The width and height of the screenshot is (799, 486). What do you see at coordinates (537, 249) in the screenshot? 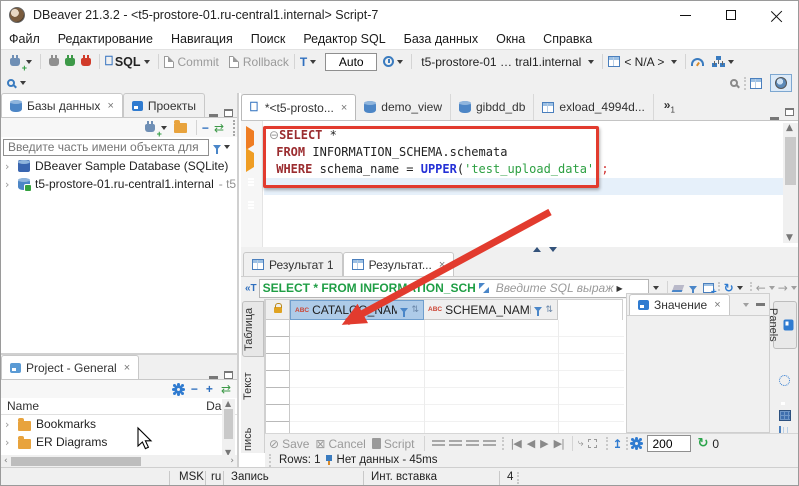
I see `splitter-up-icon` at bounding box center [537, 249].